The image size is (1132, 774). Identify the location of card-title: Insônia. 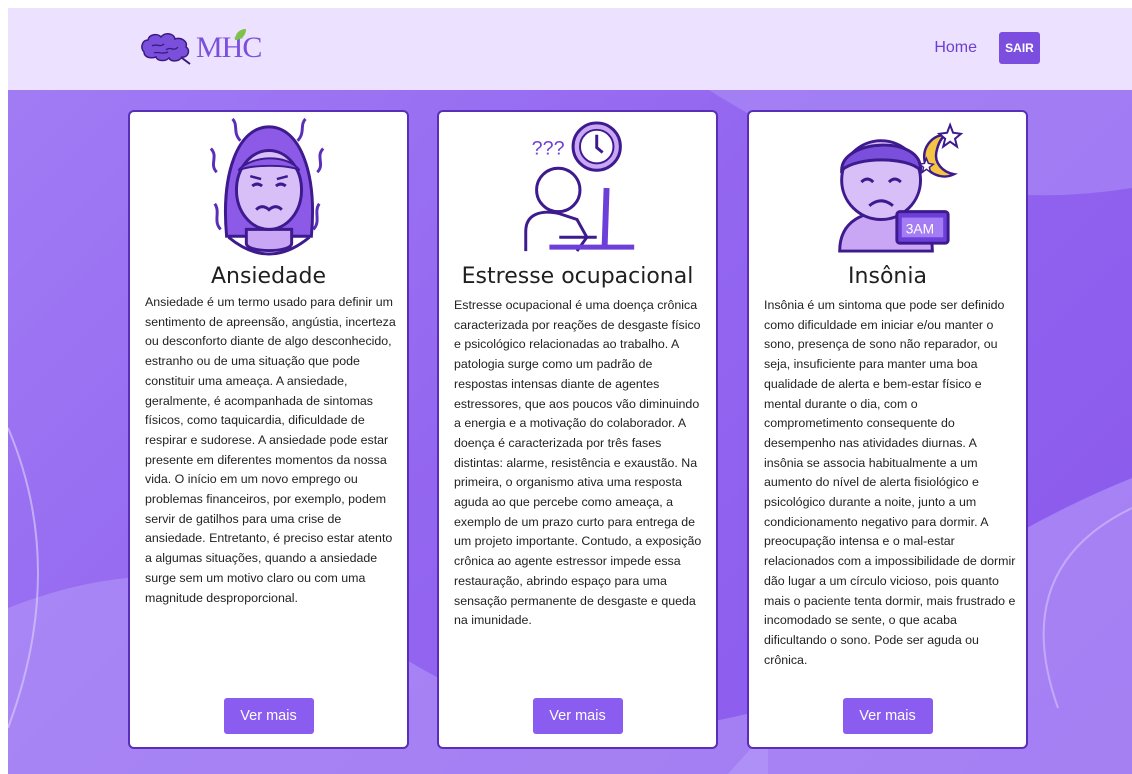
(887, 276).